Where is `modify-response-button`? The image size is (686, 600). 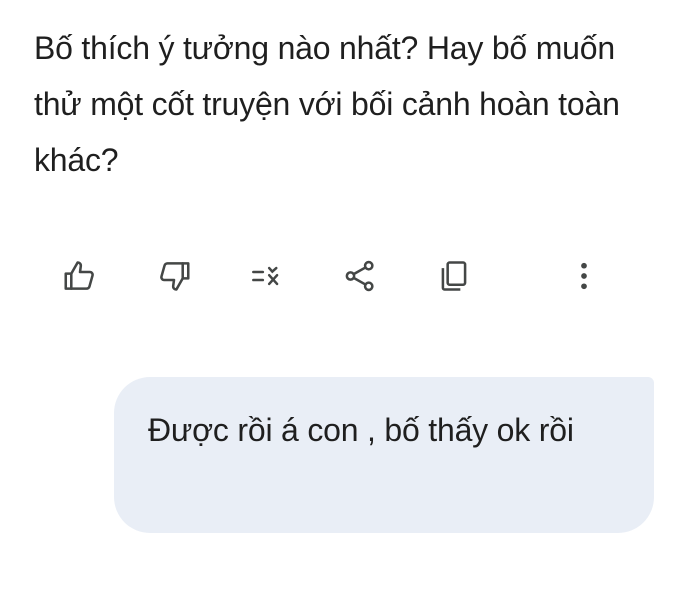 modify-response-button is located at coordinates (266, 276).